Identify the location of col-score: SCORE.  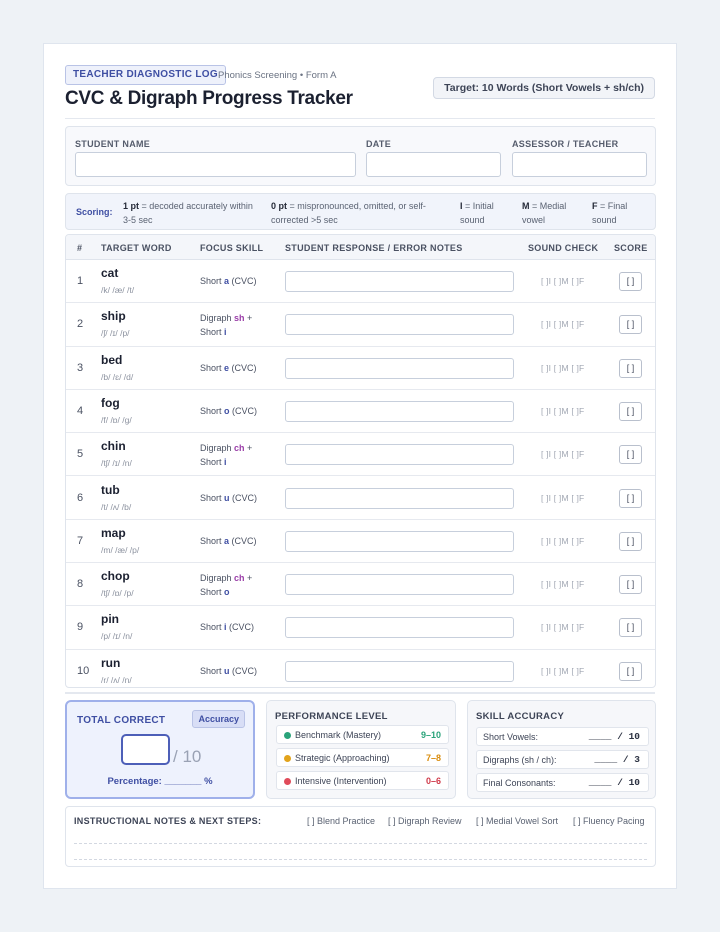
(631, 248).